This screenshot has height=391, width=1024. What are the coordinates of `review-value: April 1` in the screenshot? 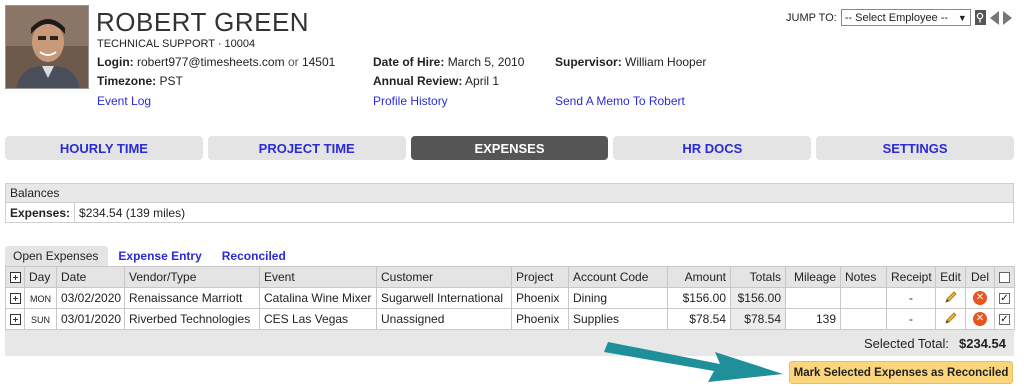 It's located at (482, 81).